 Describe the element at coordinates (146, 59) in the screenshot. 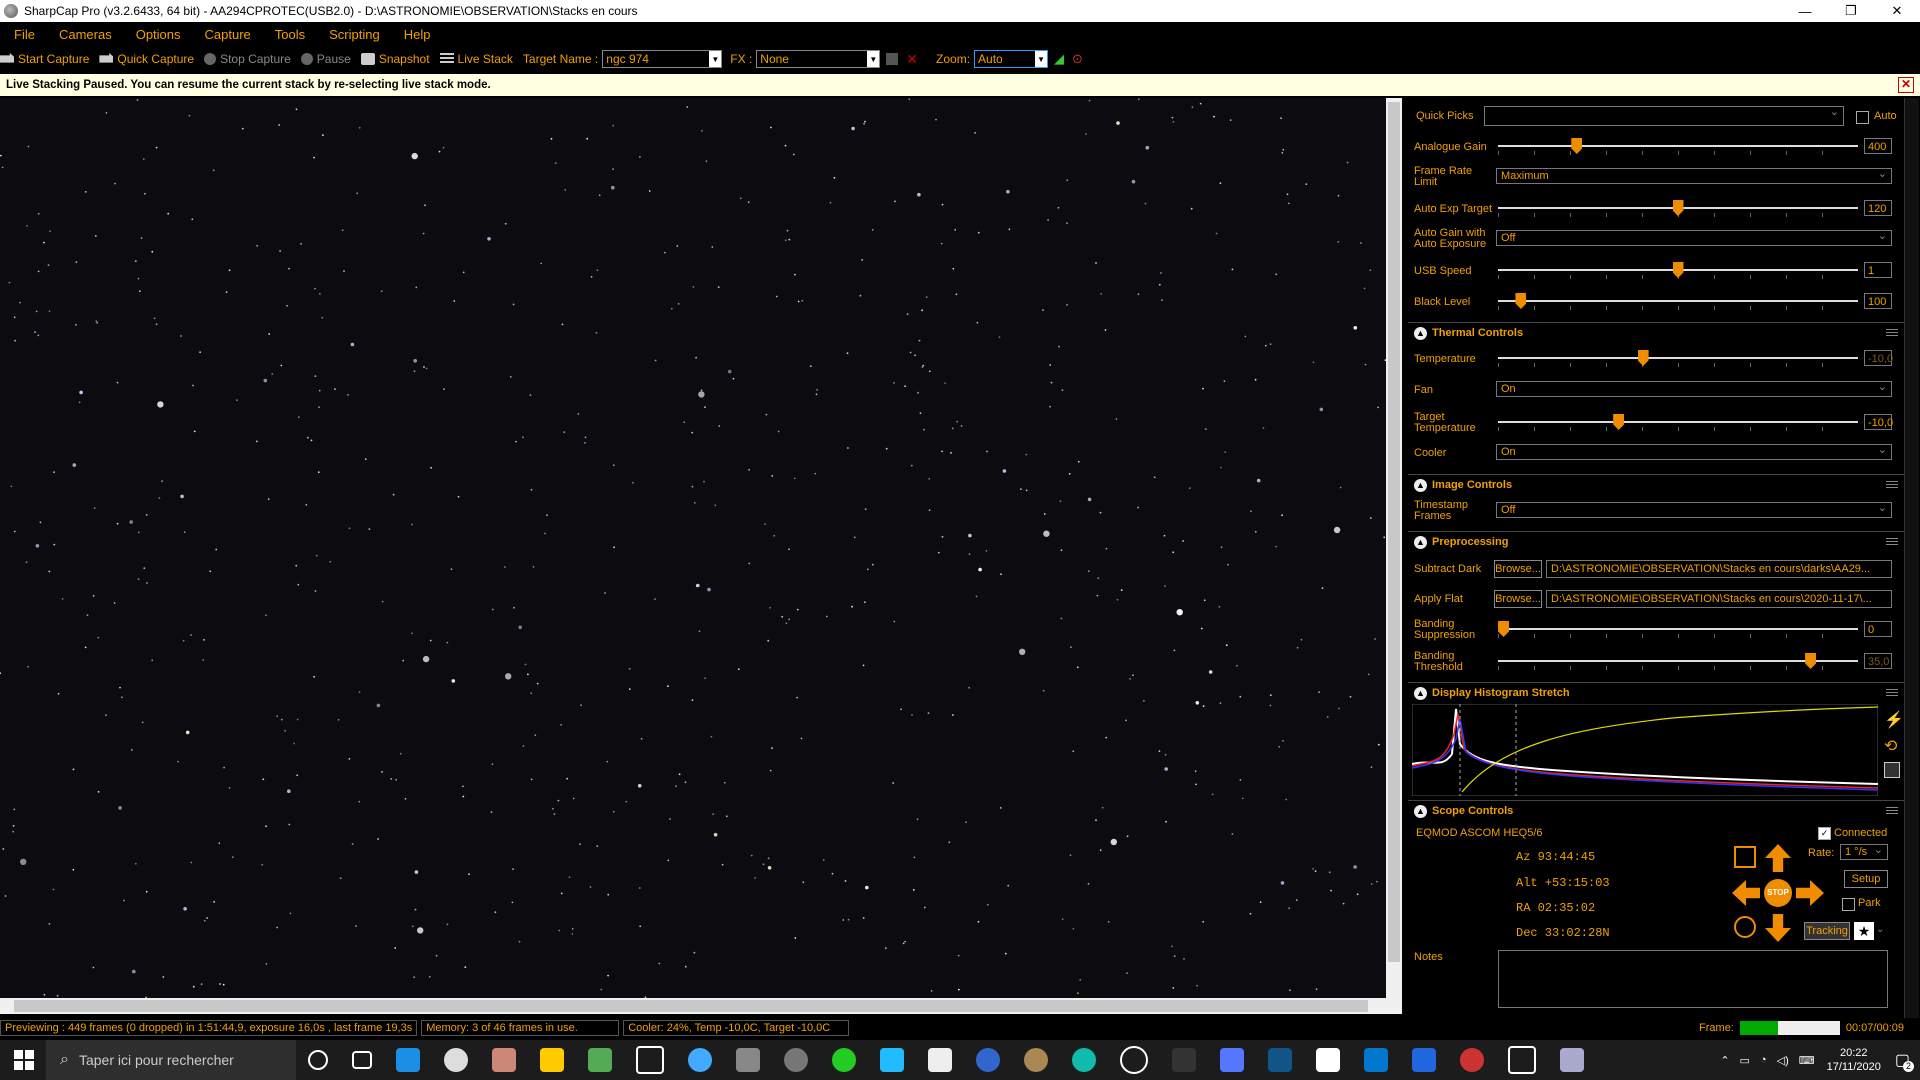

I see `quick-capture-button: Quick Capture` at that location.